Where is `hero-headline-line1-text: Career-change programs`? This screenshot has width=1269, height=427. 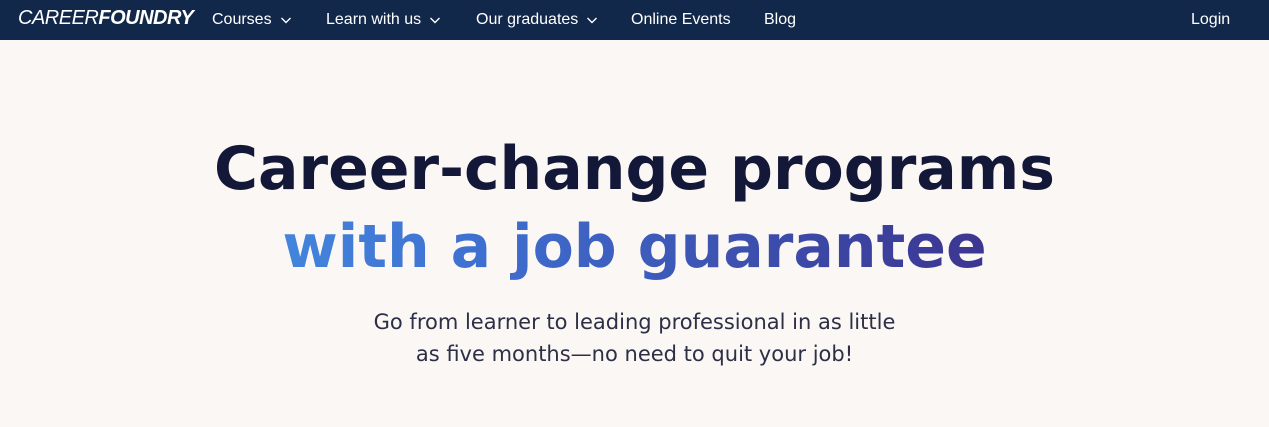
hero-headline-line1-text: Career-change programs is located at coordinates (634, 169).